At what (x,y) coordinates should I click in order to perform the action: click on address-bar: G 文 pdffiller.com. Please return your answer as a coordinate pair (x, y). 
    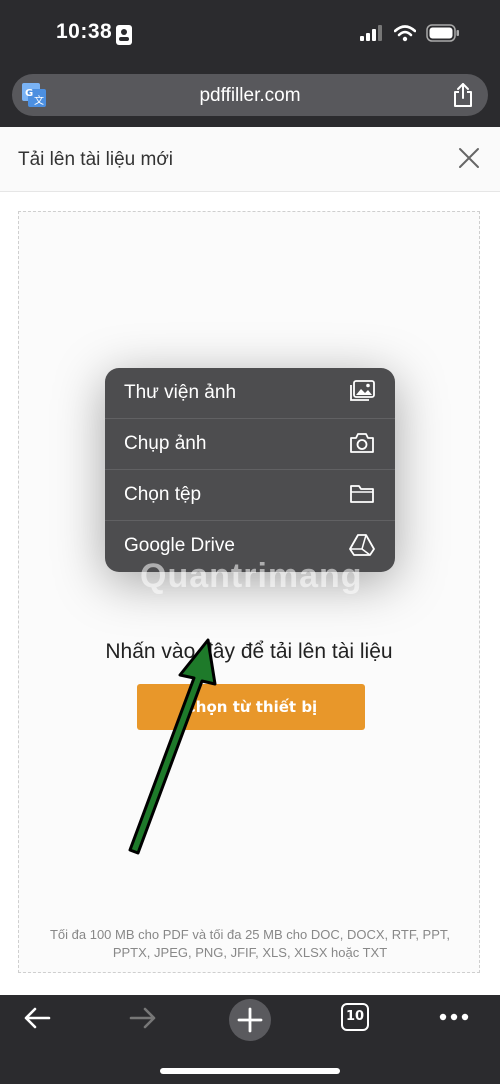
    Looking at the image, I should click on (250, 95).